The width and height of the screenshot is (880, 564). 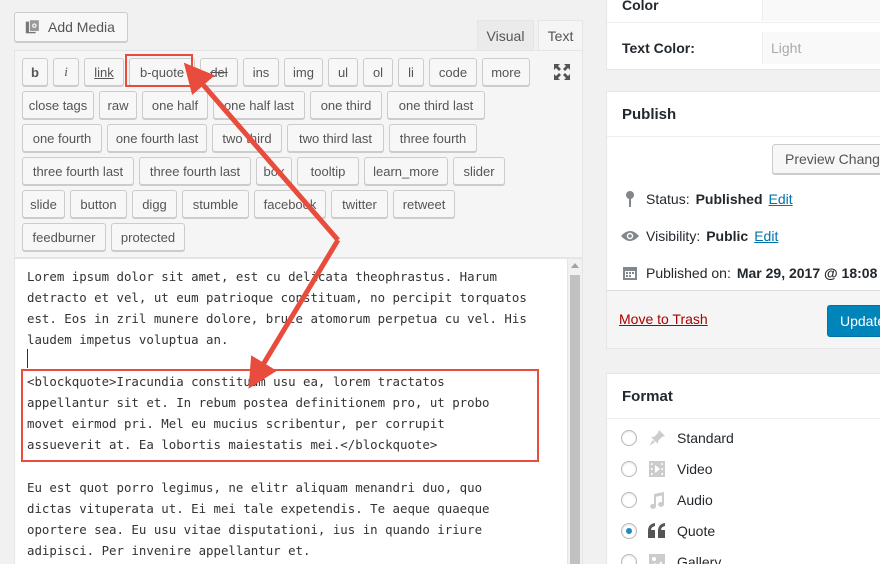 What do you see at coordinates (43, 204) in the screenshot?
I see `shortcode-button: slide` at bounding box center [43, 204].